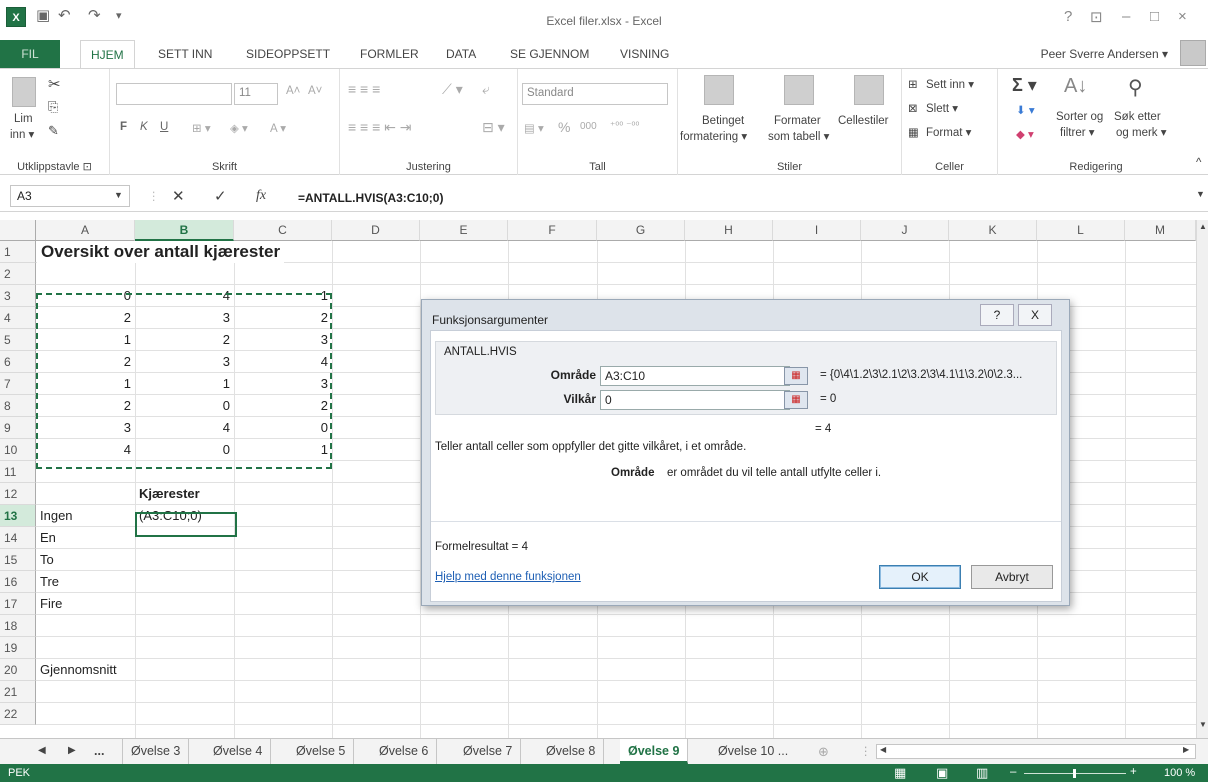 This screenshot has width=1208, height=782. I want to click on row-header: 21, so click(18, 692).